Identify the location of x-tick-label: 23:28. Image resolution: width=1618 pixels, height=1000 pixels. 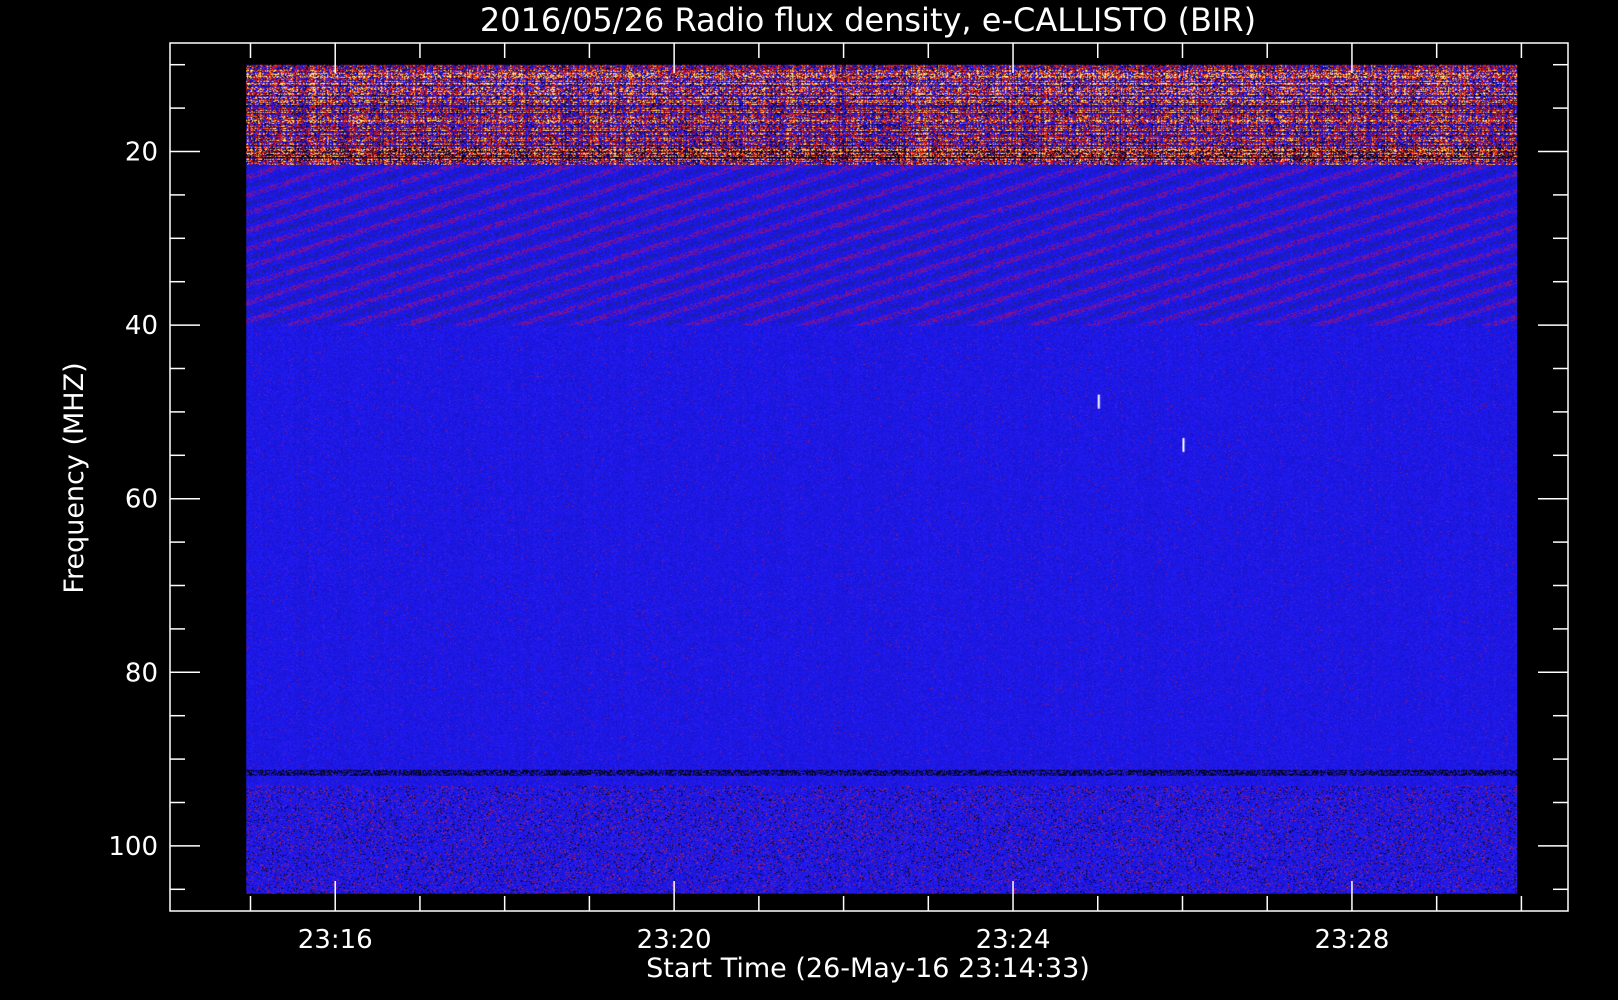
(1351, 940).